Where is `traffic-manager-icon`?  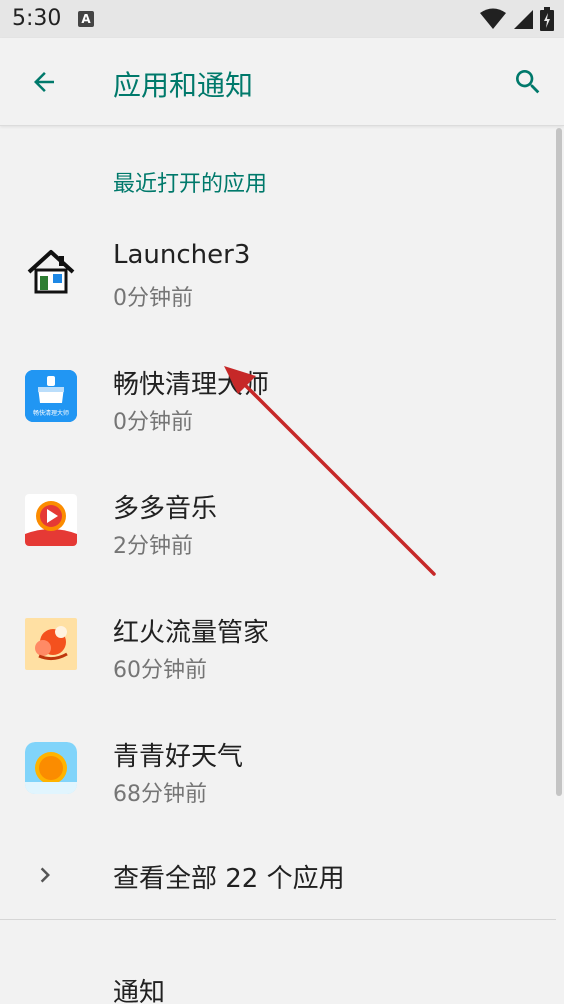
traffic-manager-icon is located at coordinates (51, 644).